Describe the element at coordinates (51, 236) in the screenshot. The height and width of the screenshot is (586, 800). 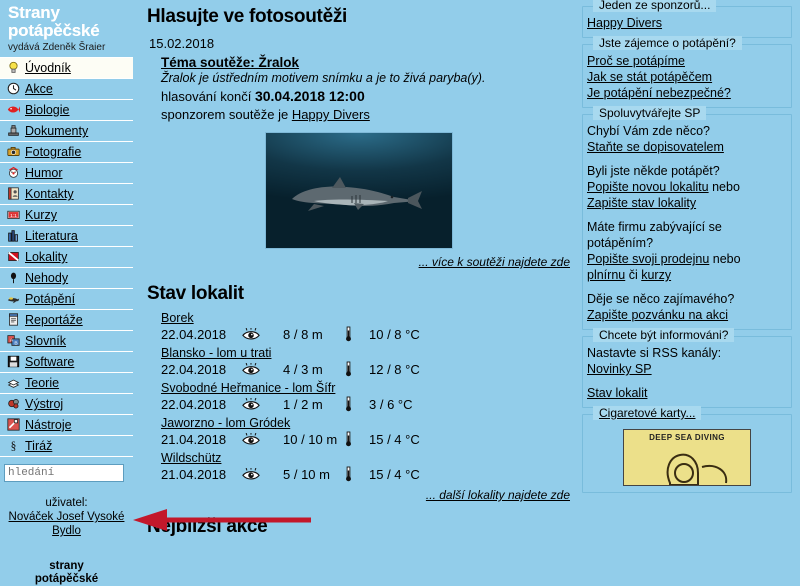
I see `sidebar-item-label: Literatura` at that location.